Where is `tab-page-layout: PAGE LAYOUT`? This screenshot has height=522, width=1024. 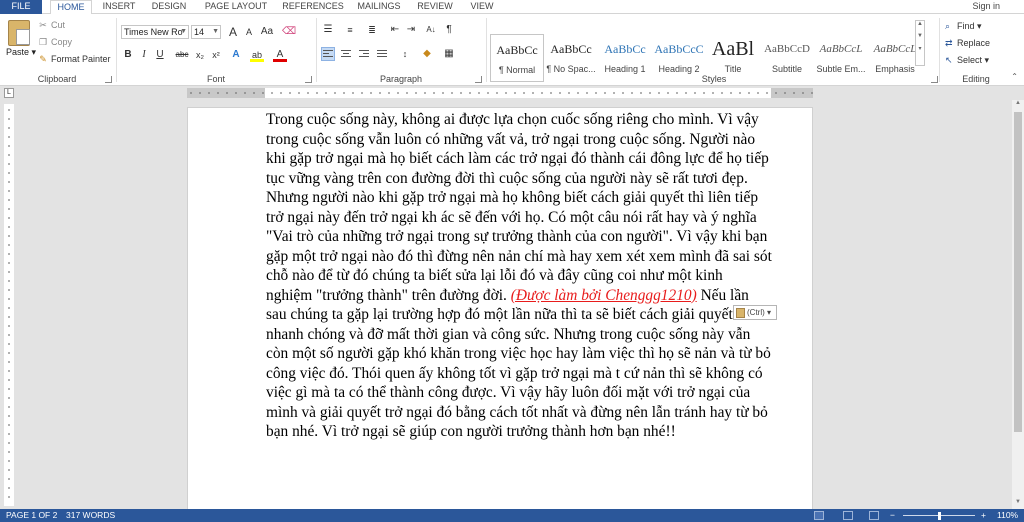
tab-page-layout: PAGE LAYOUT is located at coordinates (236, 7).